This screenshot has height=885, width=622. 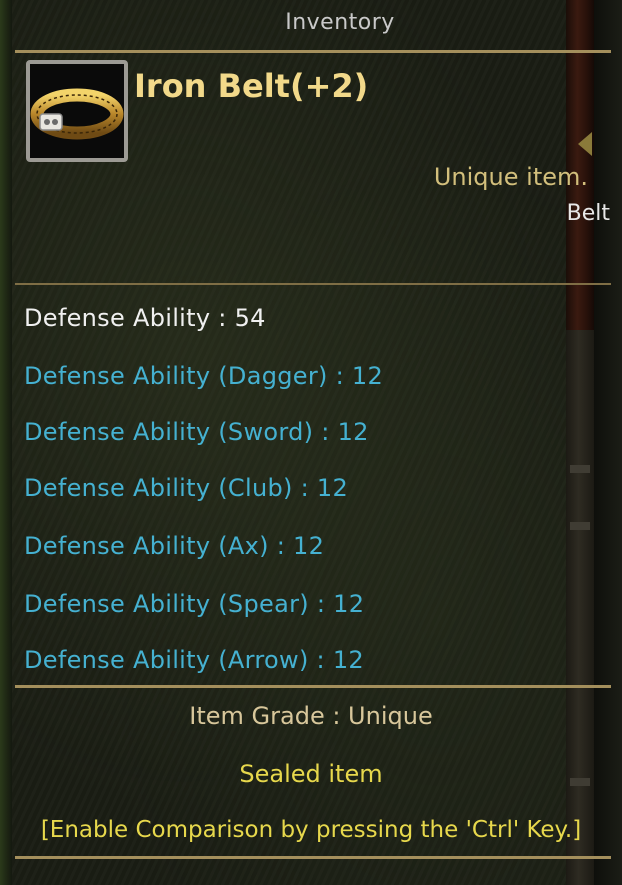 I want to click on stat-defense-arrow: Defense Ability (Arrow) : 12, so click(x=194, y=660).